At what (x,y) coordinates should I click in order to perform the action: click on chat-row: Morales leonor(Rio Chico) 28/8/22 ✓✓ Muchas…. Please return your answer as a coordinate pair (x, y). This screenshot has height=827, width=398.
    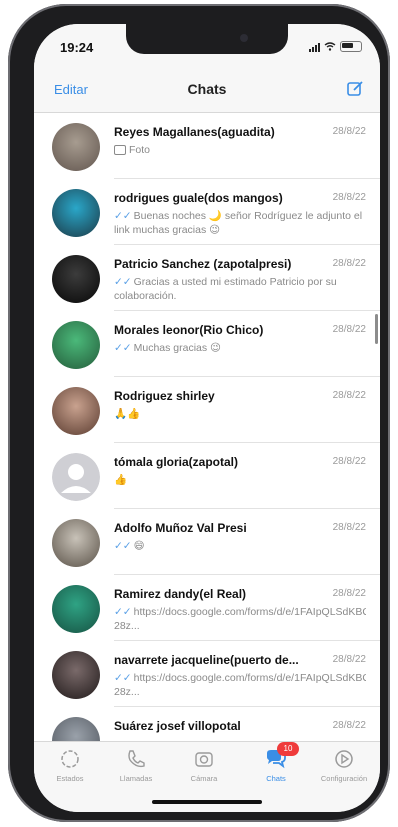
    Looking at the image, I should click on (207, 344).